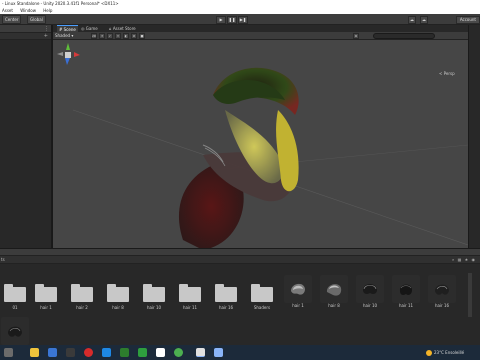 This screenshot has height=360, width=480. I want to click on orientation-gizmo, so click(68, 57).